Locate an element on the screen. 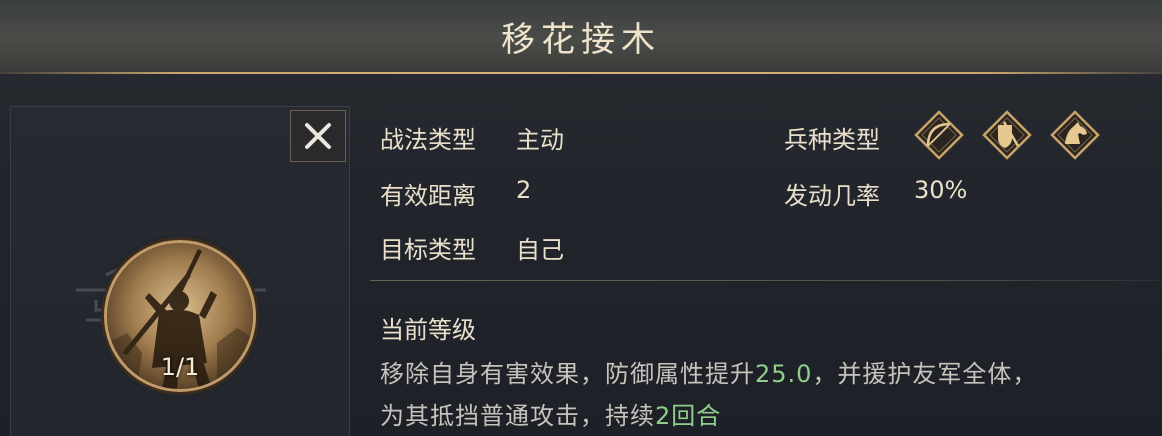 The width and height of the screenshot is (1162, 436). close-button is located at coordinates (318, 136).